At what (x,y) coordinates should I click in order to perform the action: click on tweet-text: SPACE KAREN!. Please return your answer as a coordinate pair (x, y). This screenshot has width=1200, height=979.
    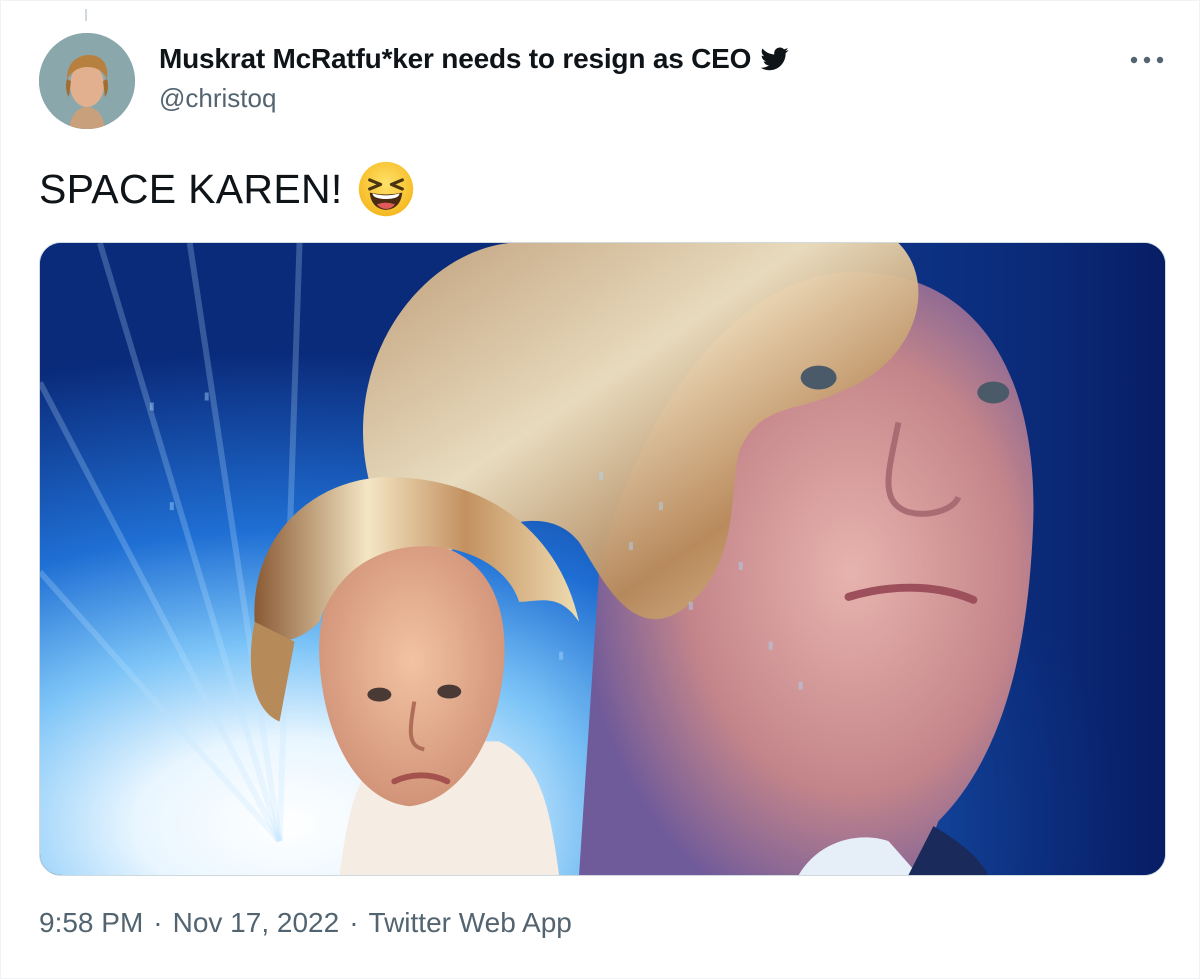
    Looking at the image, I should click on (191, 188).